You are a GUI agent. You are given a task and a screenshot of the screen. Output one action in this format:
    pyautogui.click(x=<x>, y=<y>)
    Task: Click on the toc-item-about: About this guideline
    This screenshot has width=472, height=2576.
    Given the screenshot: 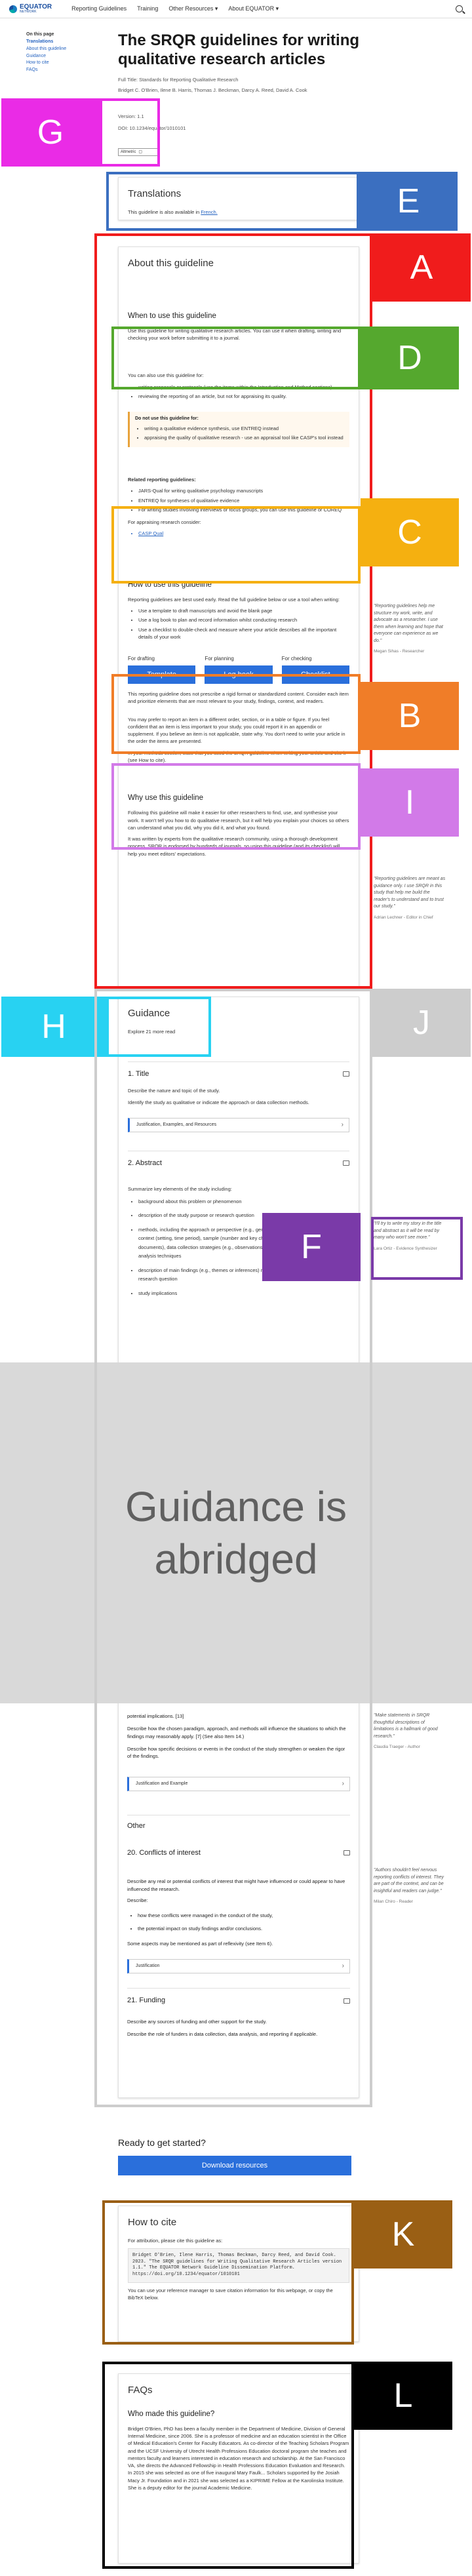 What is the action you would take?
    pyautogui.click(x=62, y=49)
    